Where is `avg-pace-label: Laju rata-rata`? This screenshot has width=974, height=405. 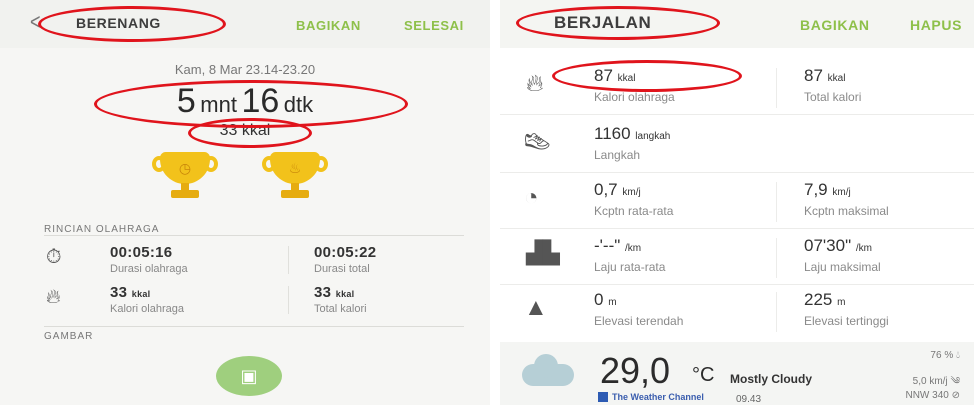
avg-pace-label: Laju rata-rata is located at coordinates (630, 267).